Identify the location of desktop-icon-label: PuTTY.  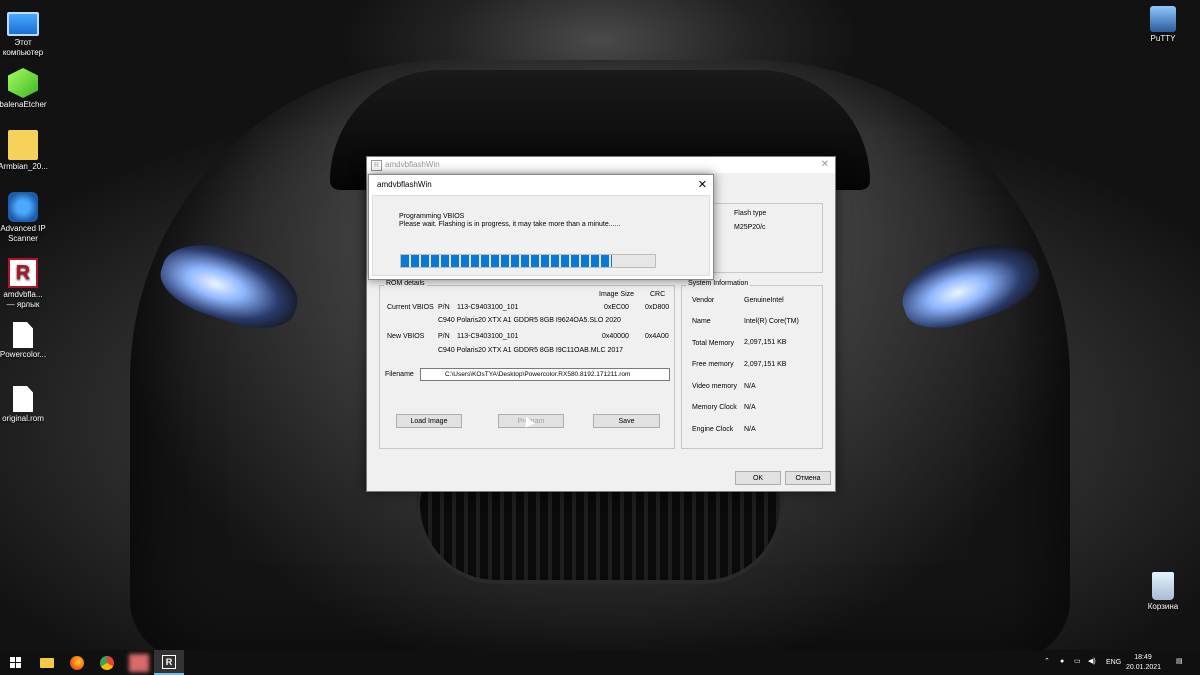
(1163, 38).